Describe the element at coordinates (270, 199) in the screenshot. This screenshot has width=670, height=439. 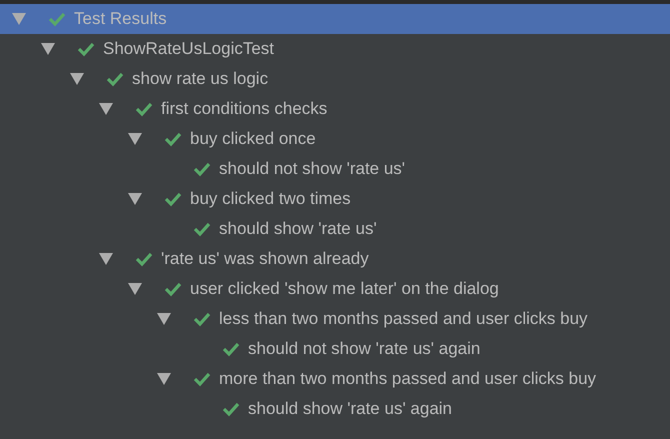
I see `test-name: buy clicked two times` at that location.